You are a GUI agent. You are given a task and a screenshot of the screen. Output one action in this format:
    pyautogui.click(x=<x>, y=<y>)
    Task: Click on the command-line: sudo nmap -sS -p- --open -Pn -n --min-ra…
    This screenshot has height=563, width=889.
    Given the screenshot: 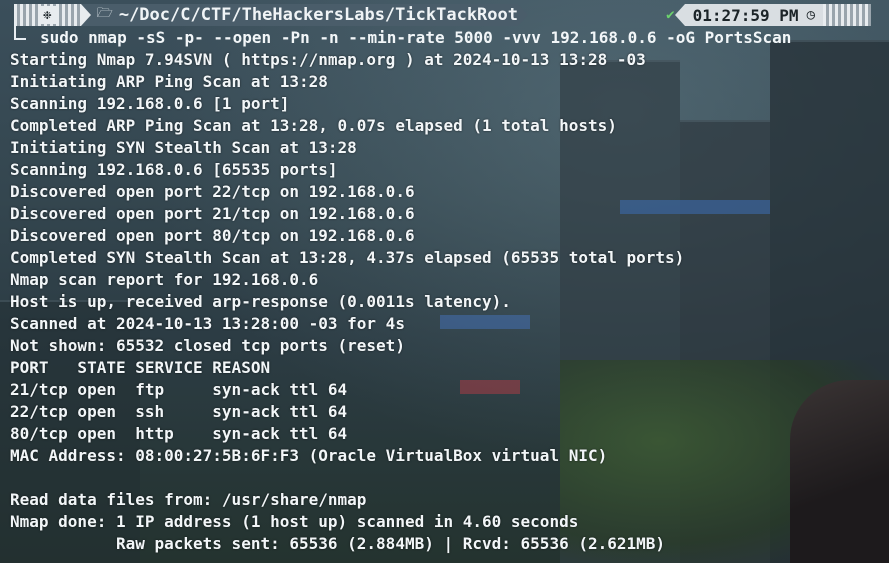 What is the action you would take?
    pyautogui.click(x=415, y=38)
    